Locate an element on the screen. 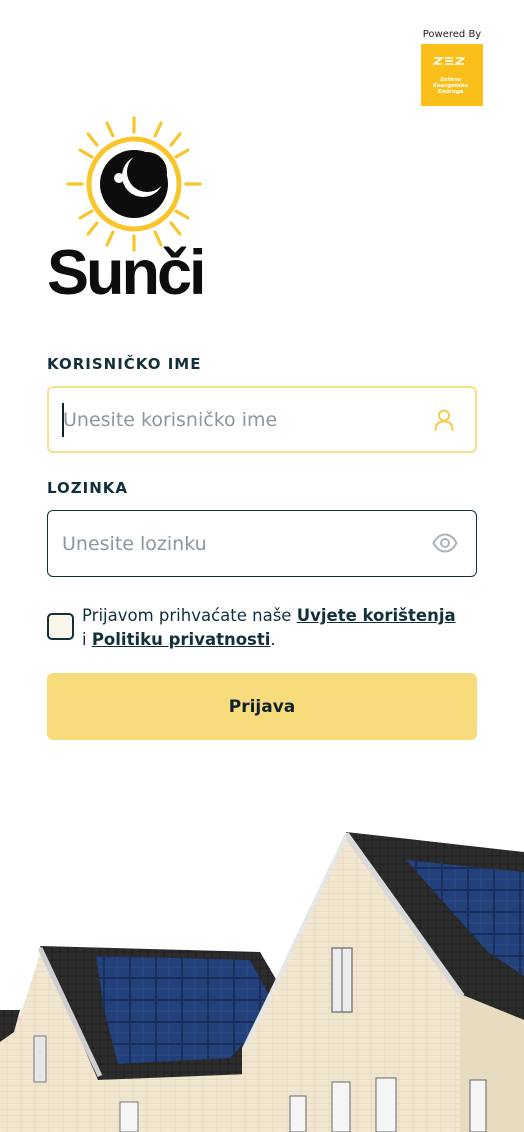 The image size is (524, 1132). powered-by-label: Powered By is located at coordinates (452, 34).